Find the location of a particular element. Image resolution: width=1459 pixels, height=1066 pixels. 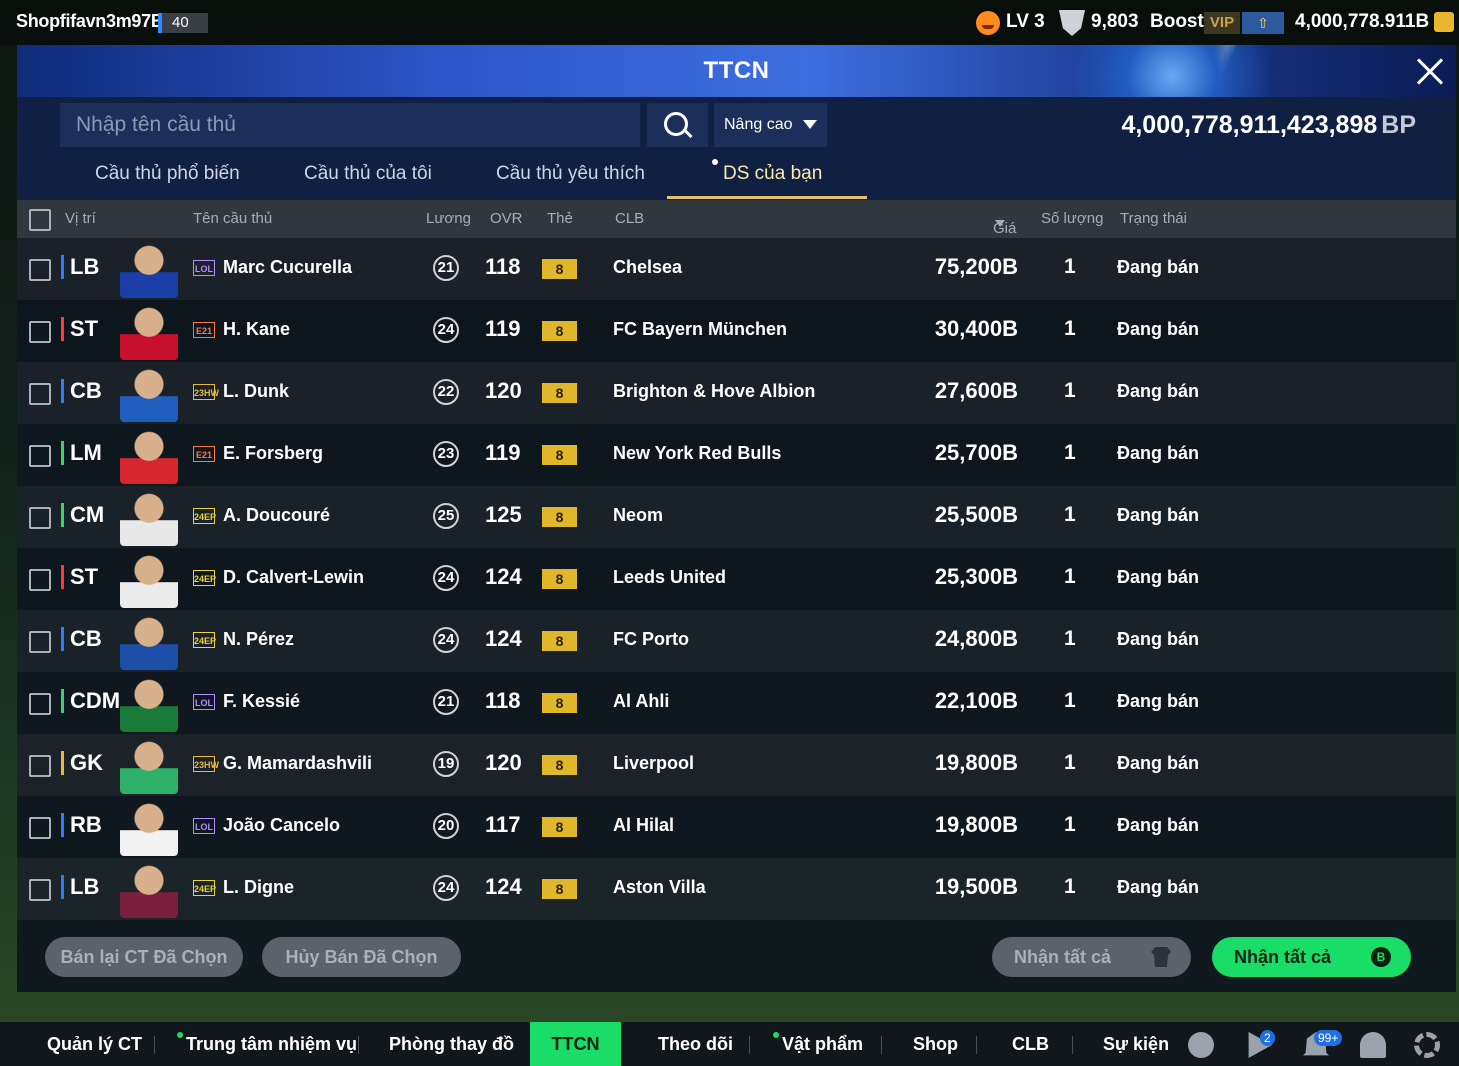

tab-popular-players: Cầu thủ phổ biến is located at coordinates (167, 174).